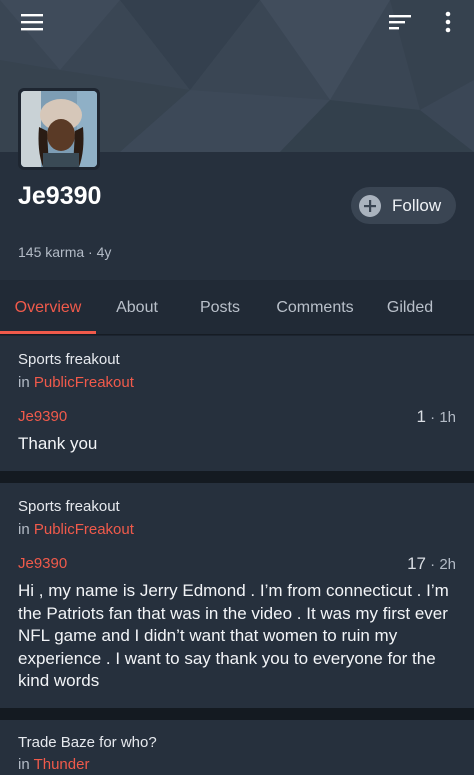  Describe the element at coordinates (237, 747) in the screenshot. I see `comment-card: Trade Baze for who? in Thunder` at that location.